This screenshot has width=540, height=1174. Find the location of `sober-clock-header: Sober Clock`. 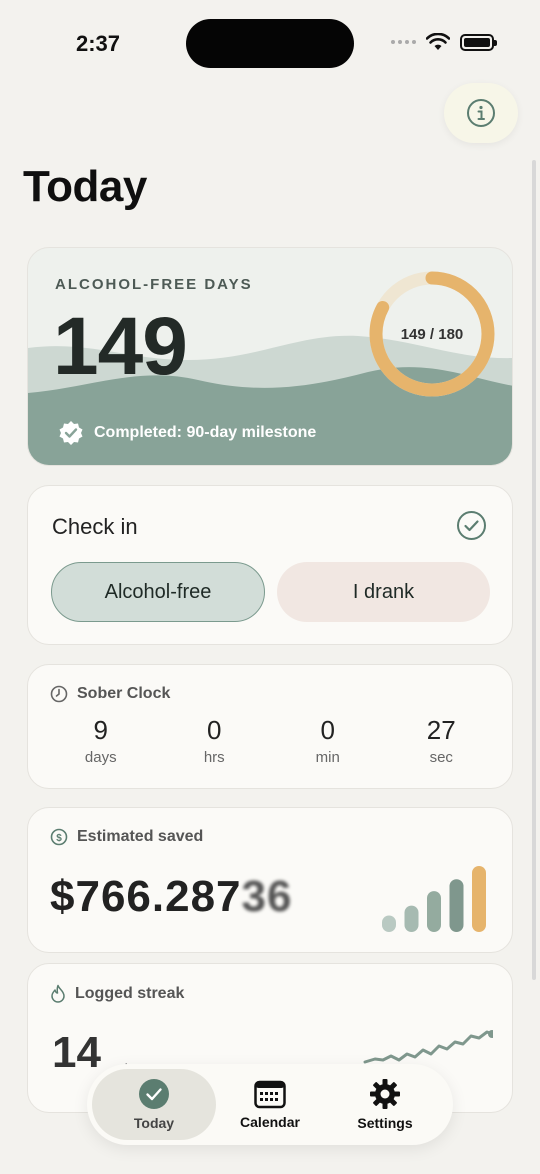

sober-clock-header: Sober Clock is located at coordinates (110, 694).